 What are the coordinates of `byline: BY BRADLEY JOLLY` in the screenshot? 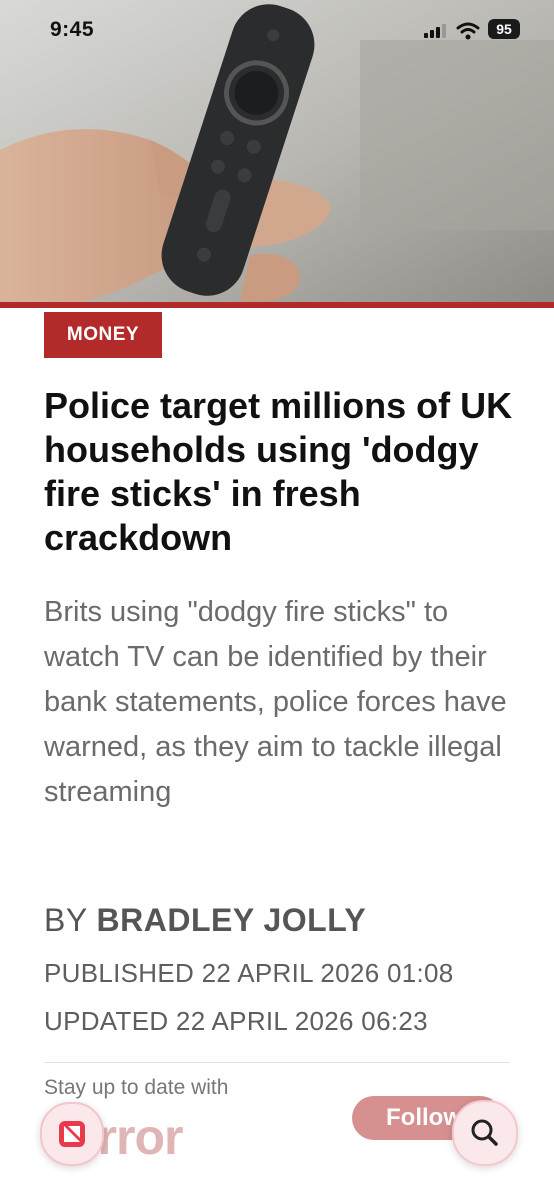 It's located at (205, 920).